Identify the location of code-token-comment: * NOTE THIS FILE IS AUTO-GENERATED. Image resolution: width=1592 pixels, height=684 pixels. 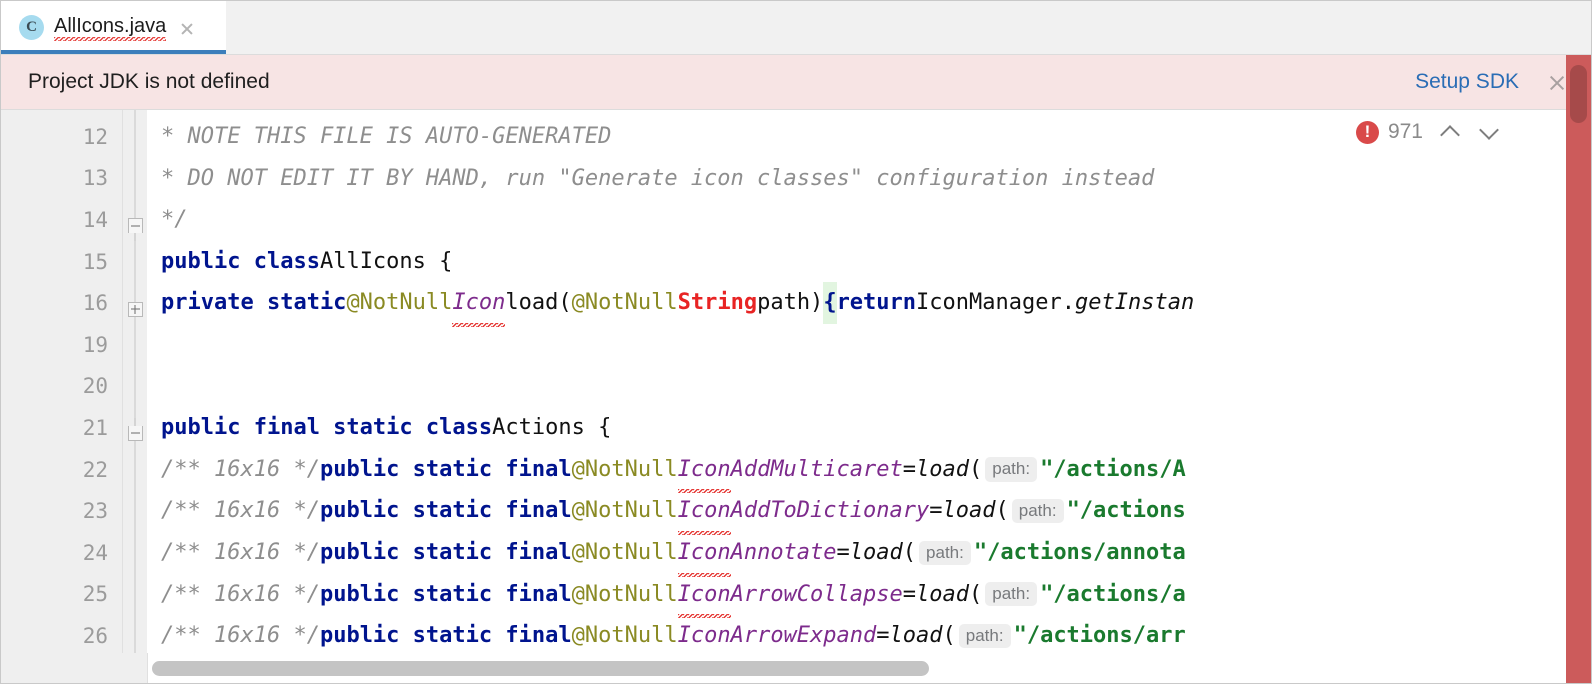
(386, 136).